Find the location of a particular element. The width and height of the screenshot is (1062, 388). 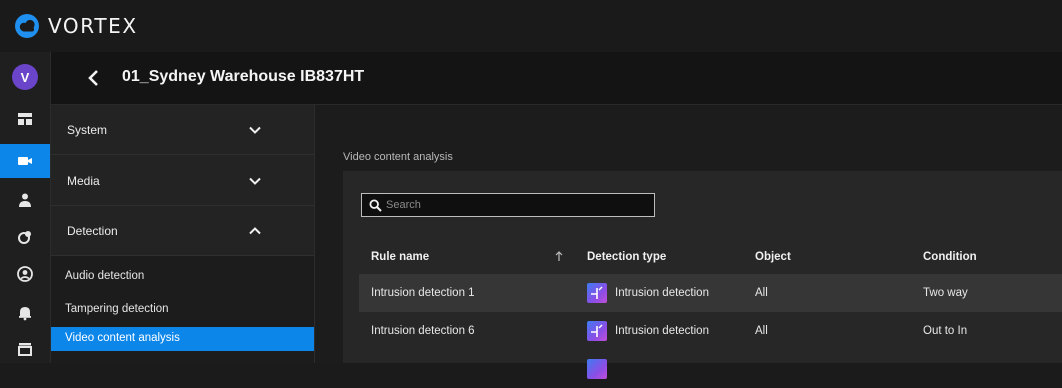

column-header-condition: Condition is located at coordinates (950, 257).